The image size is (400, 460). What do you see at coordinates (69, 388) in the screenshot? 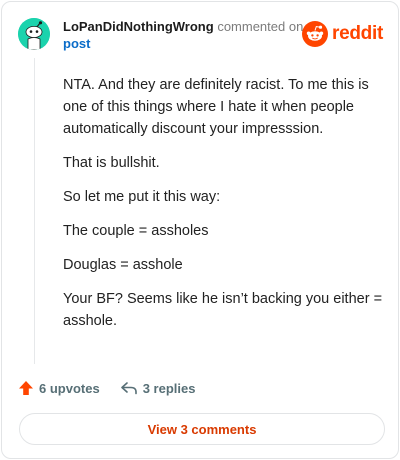
I see `upvote-count: 6 upvotes` at bounding box center [69, 388].